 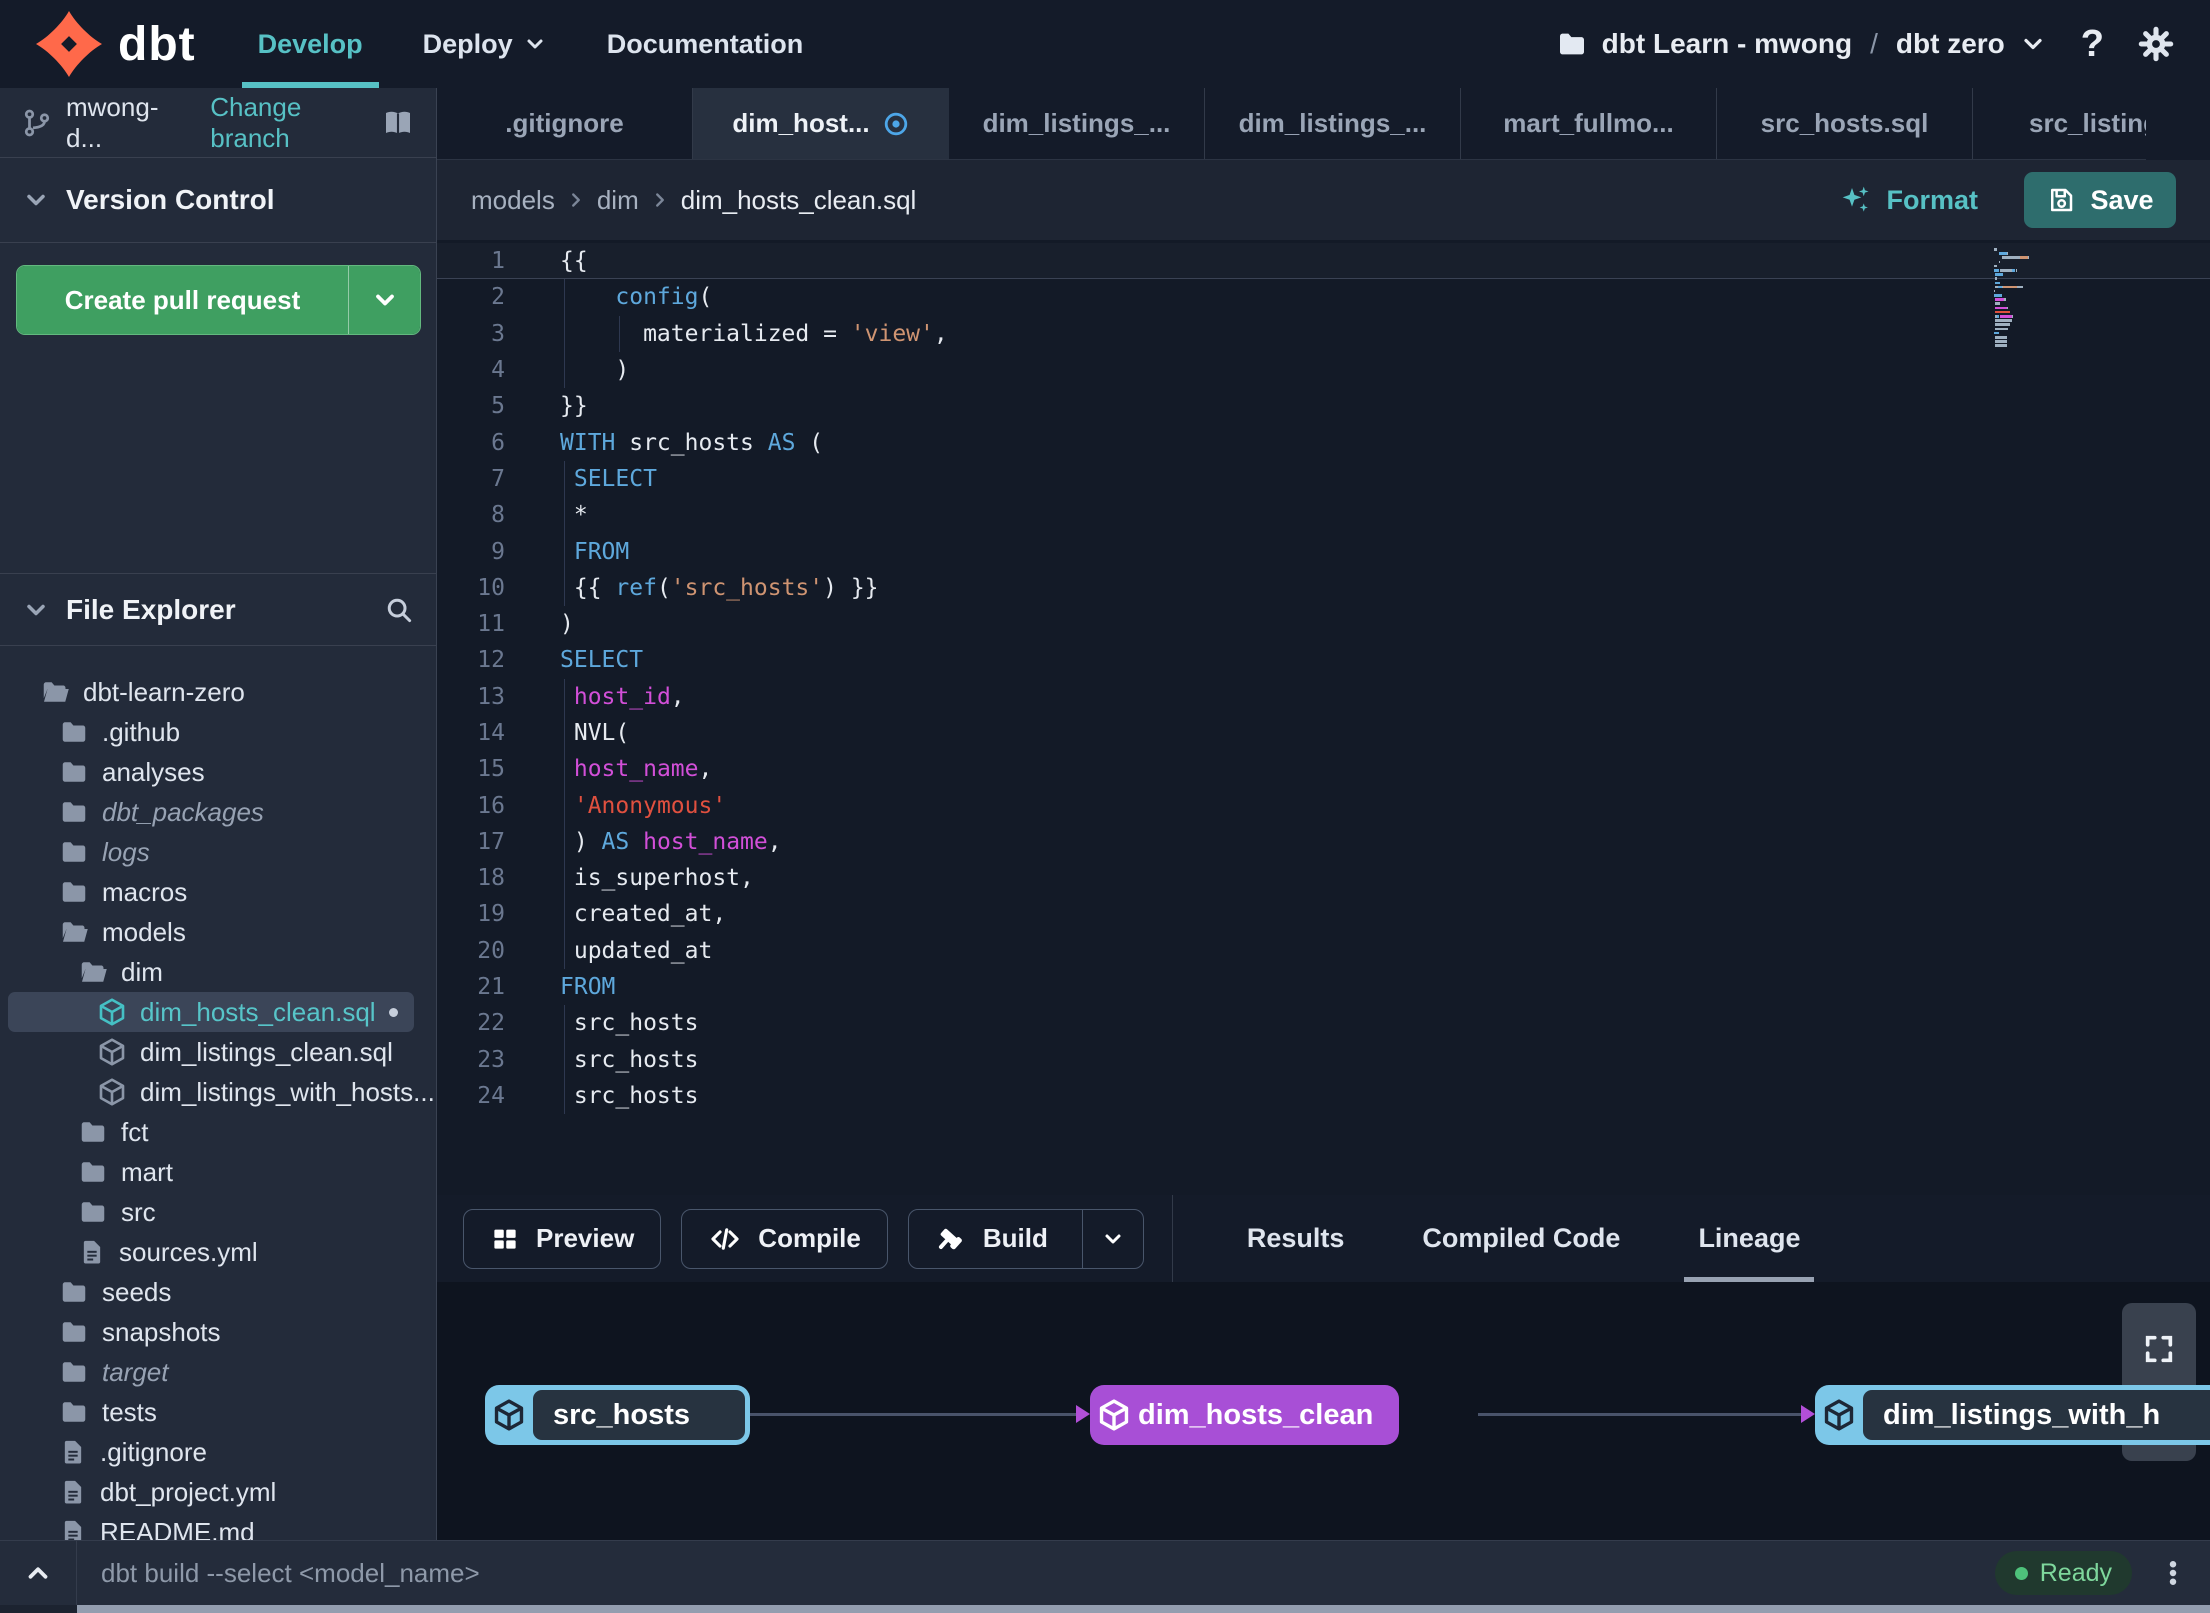 I want to click on code-line: 16 'Anonymous', so click(x=1323, y=805).